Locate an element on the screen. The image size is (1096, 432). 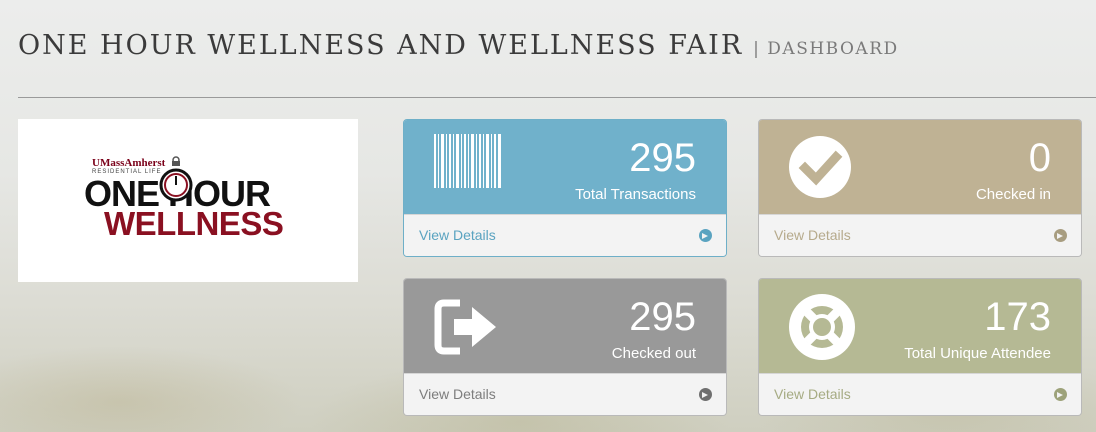
page-title: ONE HOUR WELLNESS AND WELLNESS FAIR is located at coordinates (381, 45).